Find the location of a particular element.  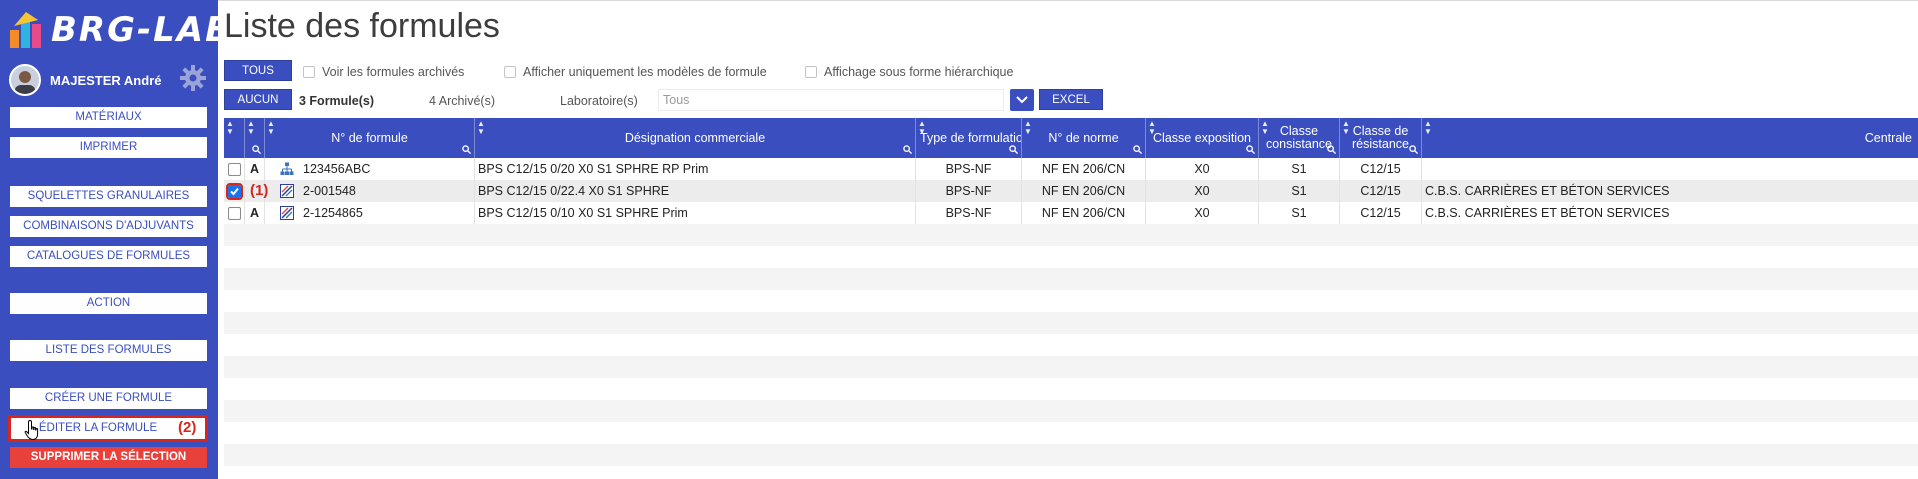

col-consistance-label: Classe consistance is located at coordinates (1299, 138).